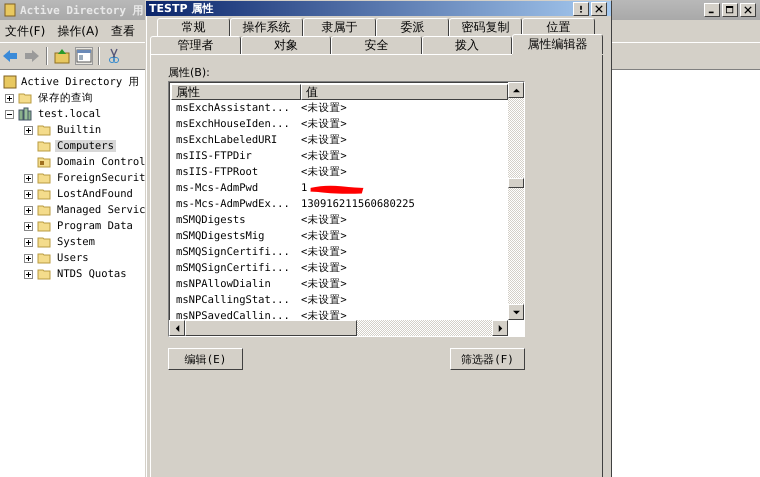 This screenshot has width=760, height=477. I want to click on list-label: 属性(B):, so click(189, 73).